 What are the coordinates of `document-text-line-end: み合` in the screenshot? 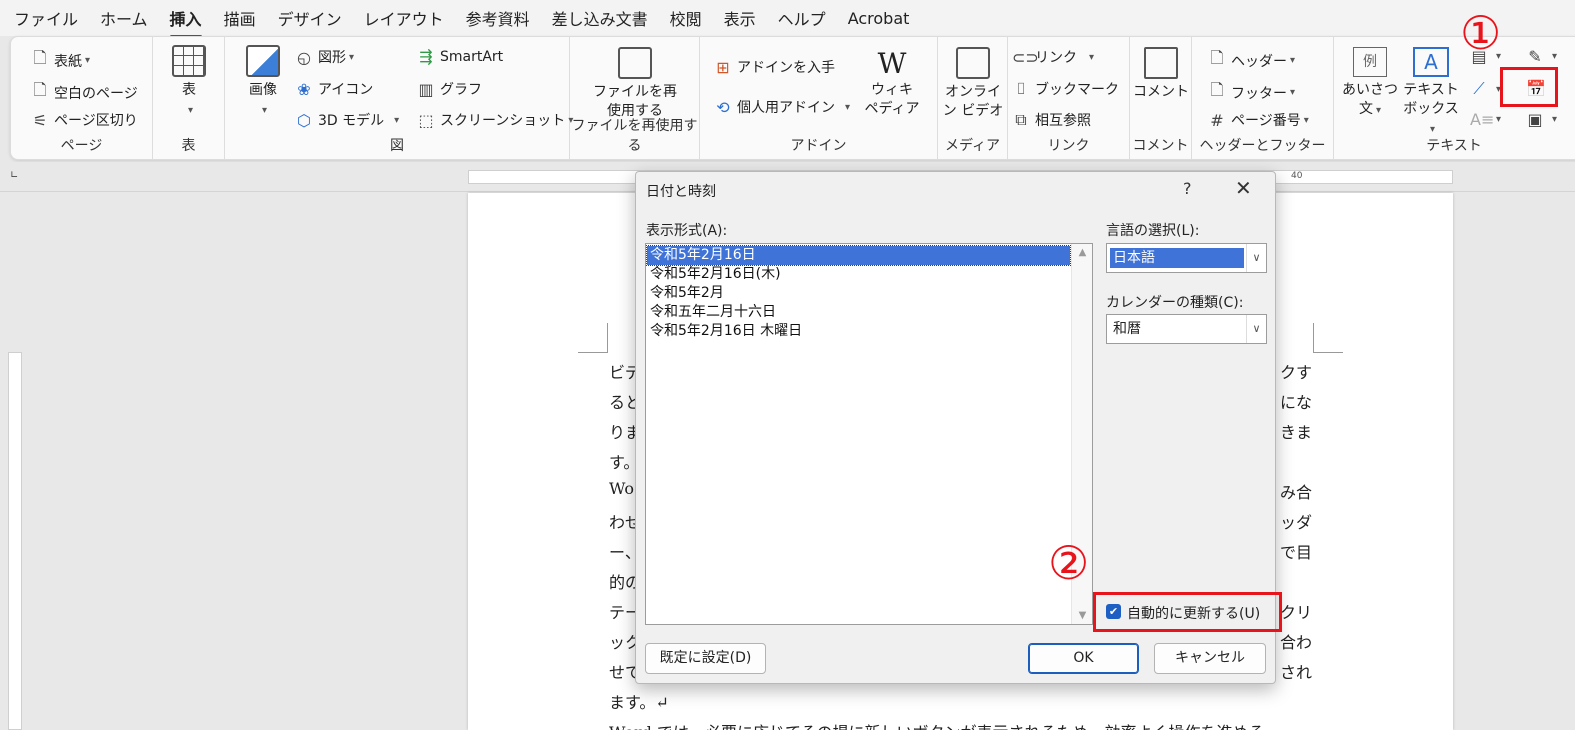 It's located at (1296, 492).